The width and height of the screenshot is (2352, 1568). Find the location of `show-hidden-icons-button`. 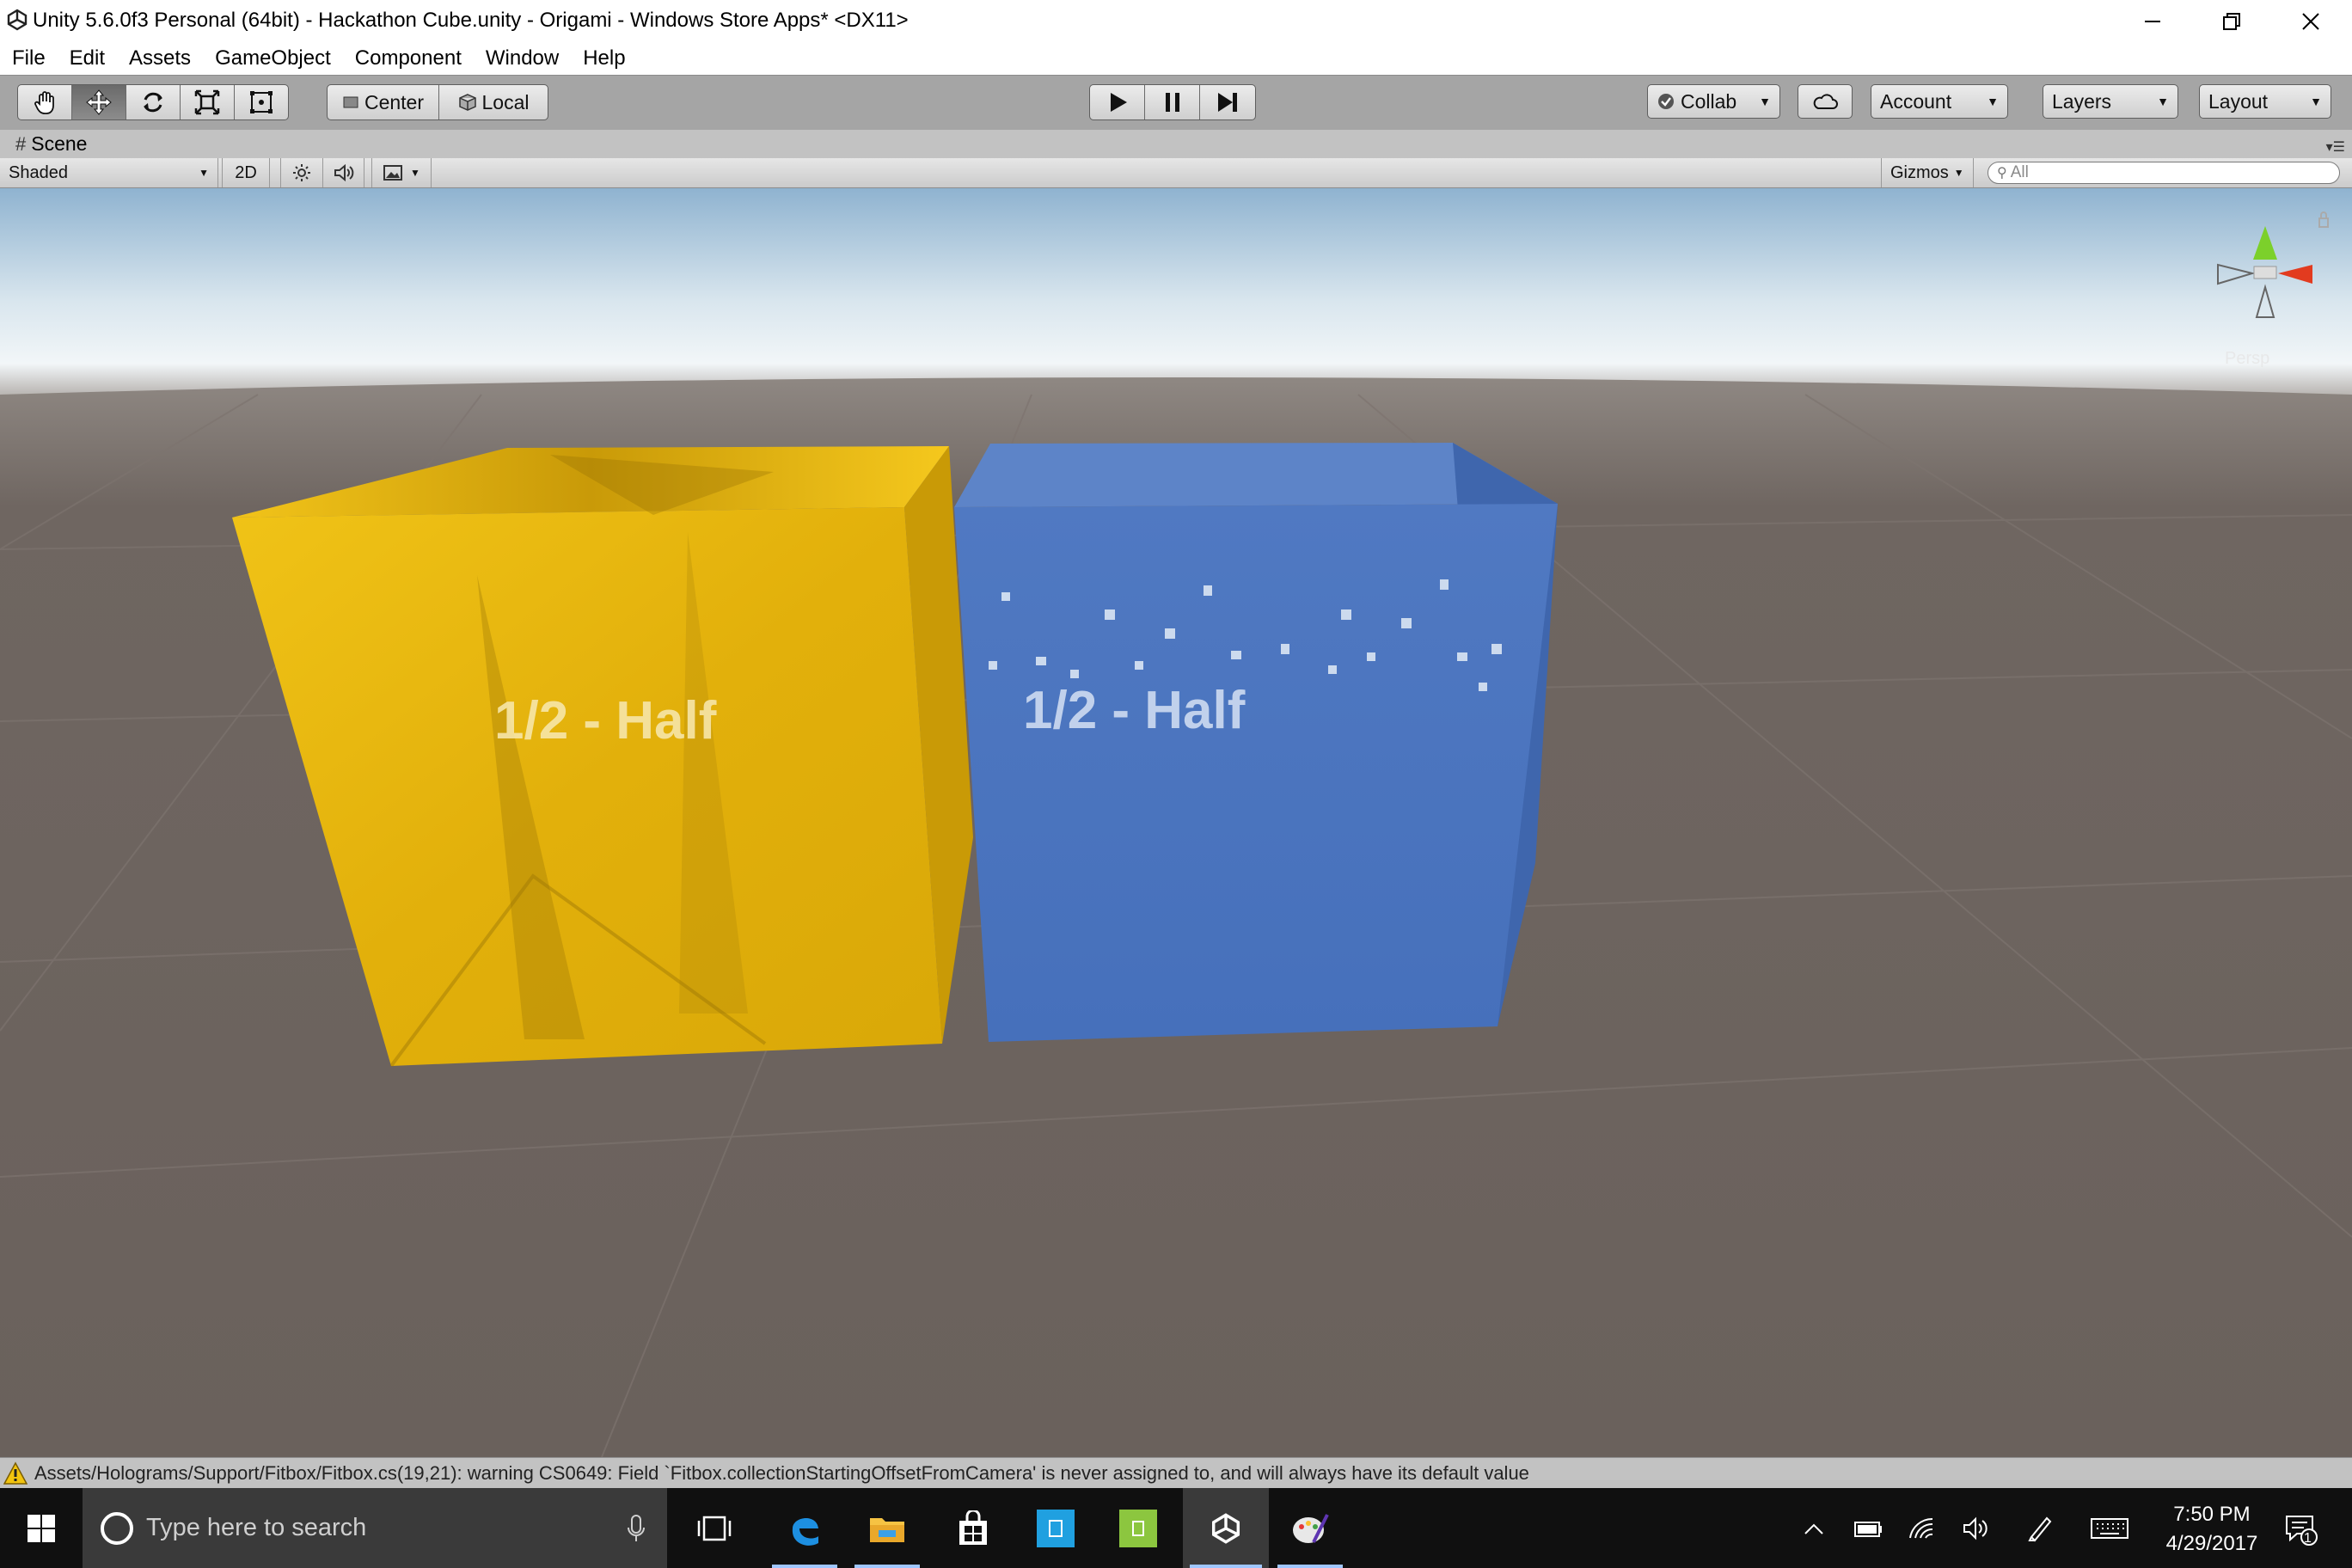

show-hidden-icons-button is located at coordinates (1814, 1528).